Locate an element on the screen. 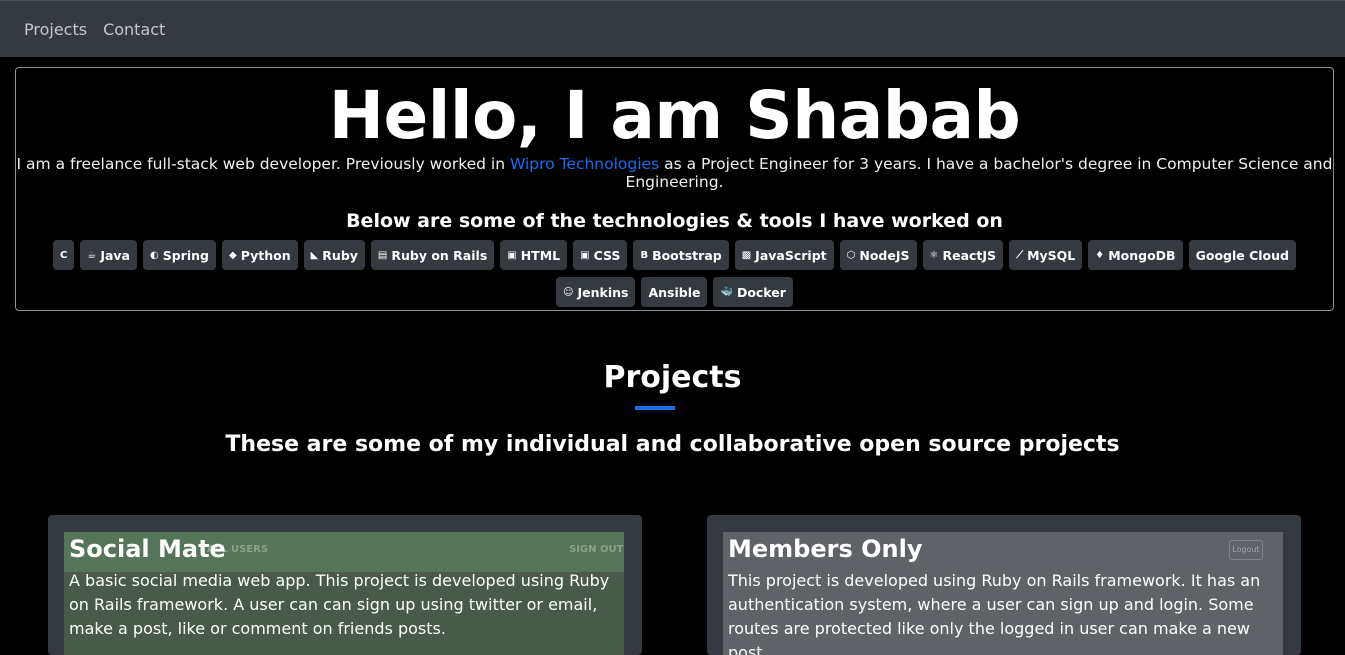 This screenshot has height=655, width=1345. badge-python: ◆ Python is located at coordinates (259, 255).